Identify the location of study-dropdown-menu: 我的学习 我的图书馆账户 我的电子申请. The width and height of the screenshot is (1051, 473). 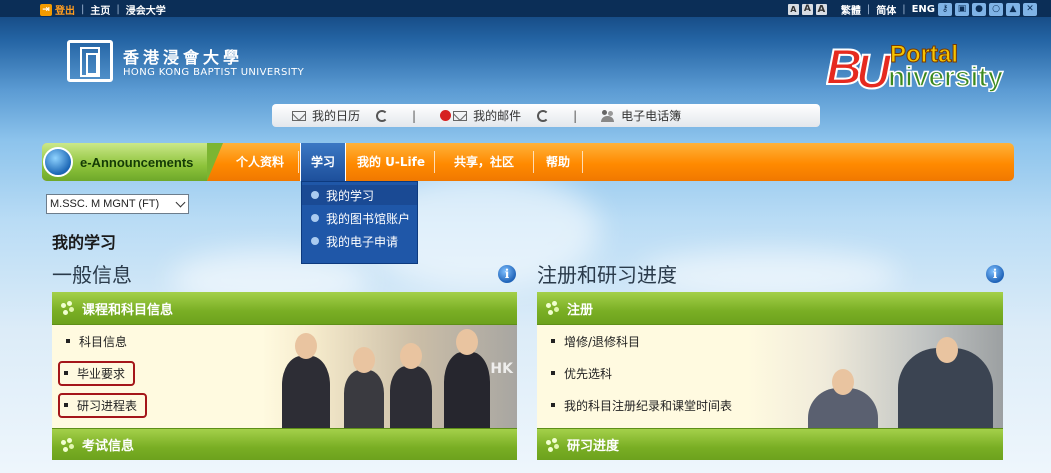
(359, 222).